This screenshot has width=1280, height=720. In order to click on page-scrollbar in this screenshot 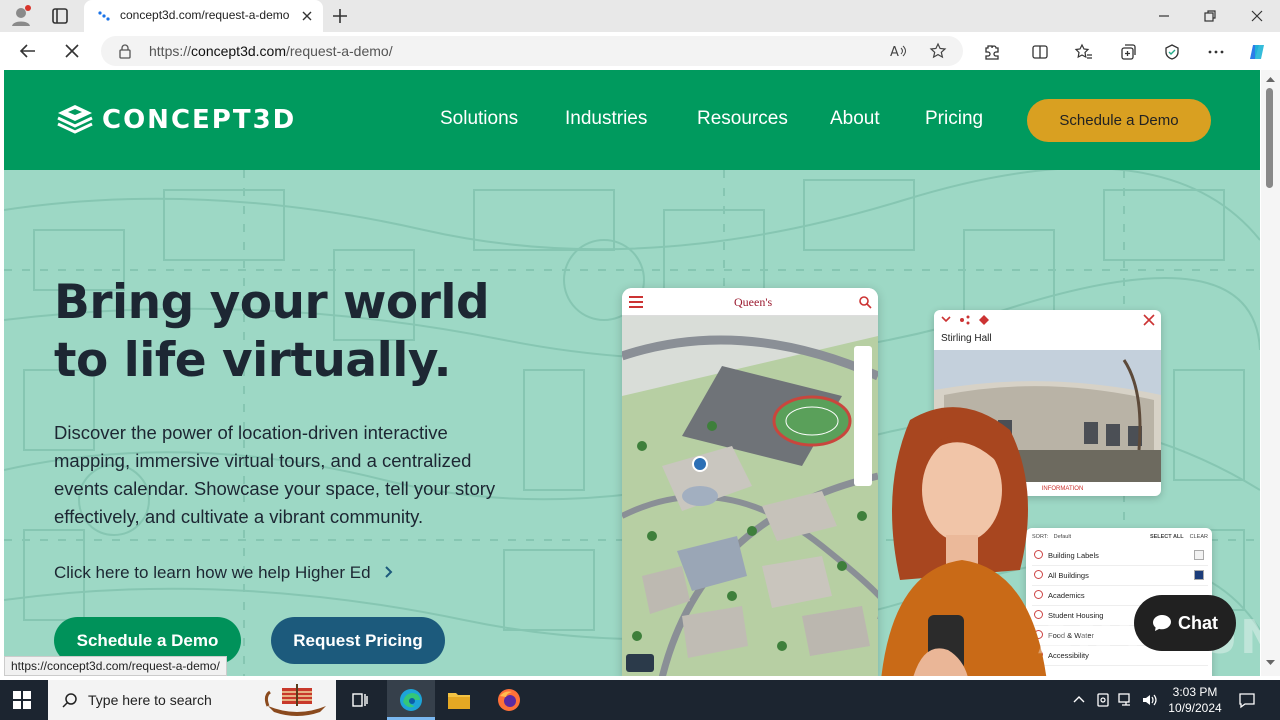, I will do `click(1270, 373)`.